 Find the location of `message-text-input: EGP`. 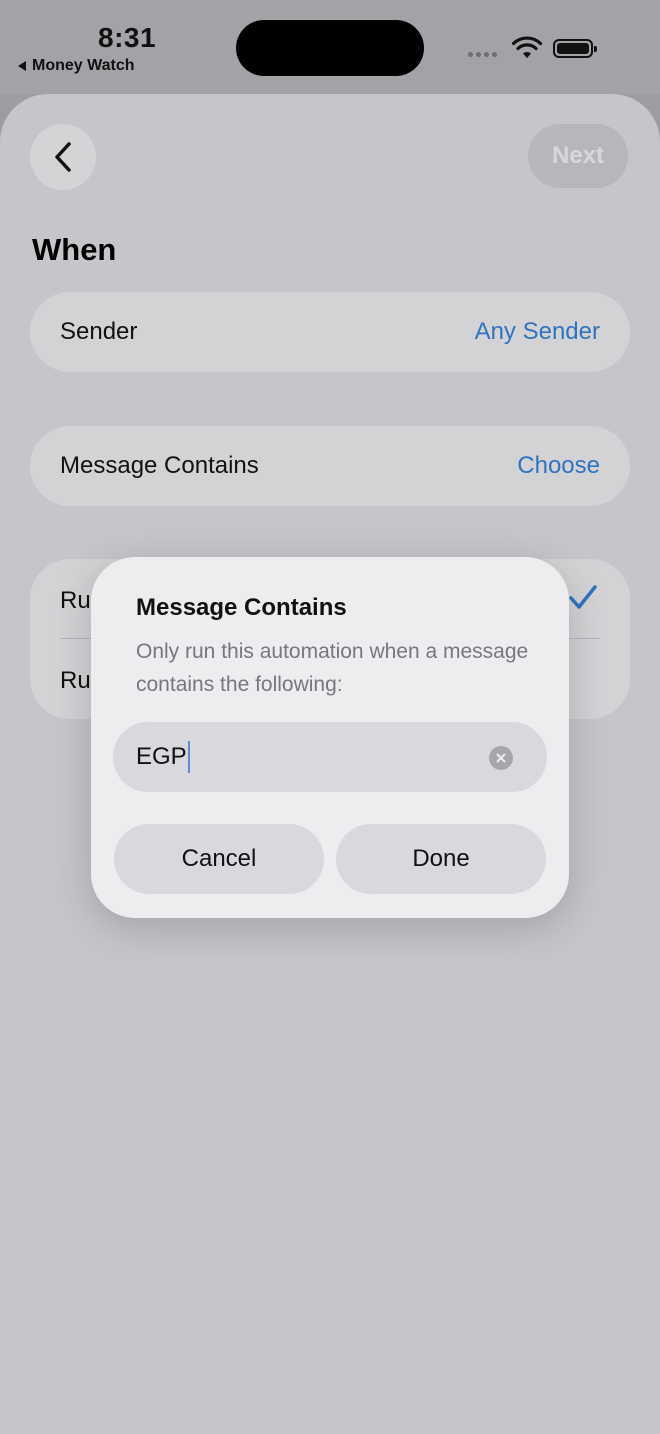

message-text-input: EGP is located at coordinates (330, 757).